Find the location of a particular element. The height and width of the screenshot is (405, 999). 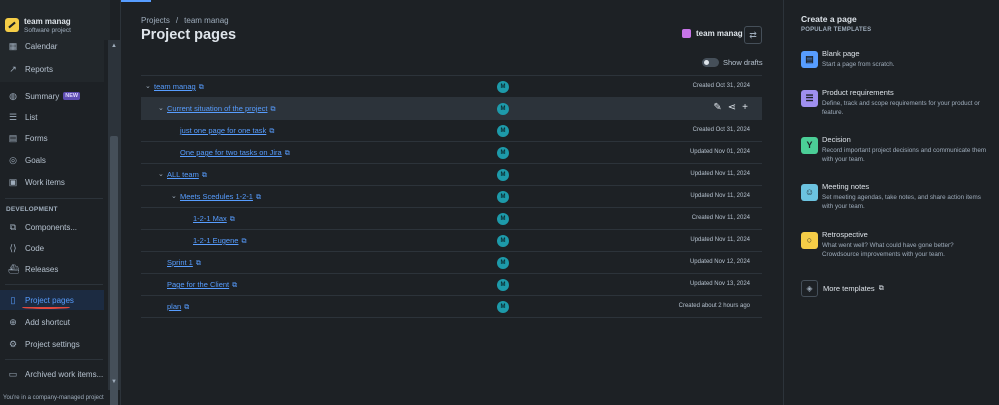

page-row: 1-2-1 Eugene ⧉ M Updated Nov 11, 2024 is located at coordinates (451, 240).